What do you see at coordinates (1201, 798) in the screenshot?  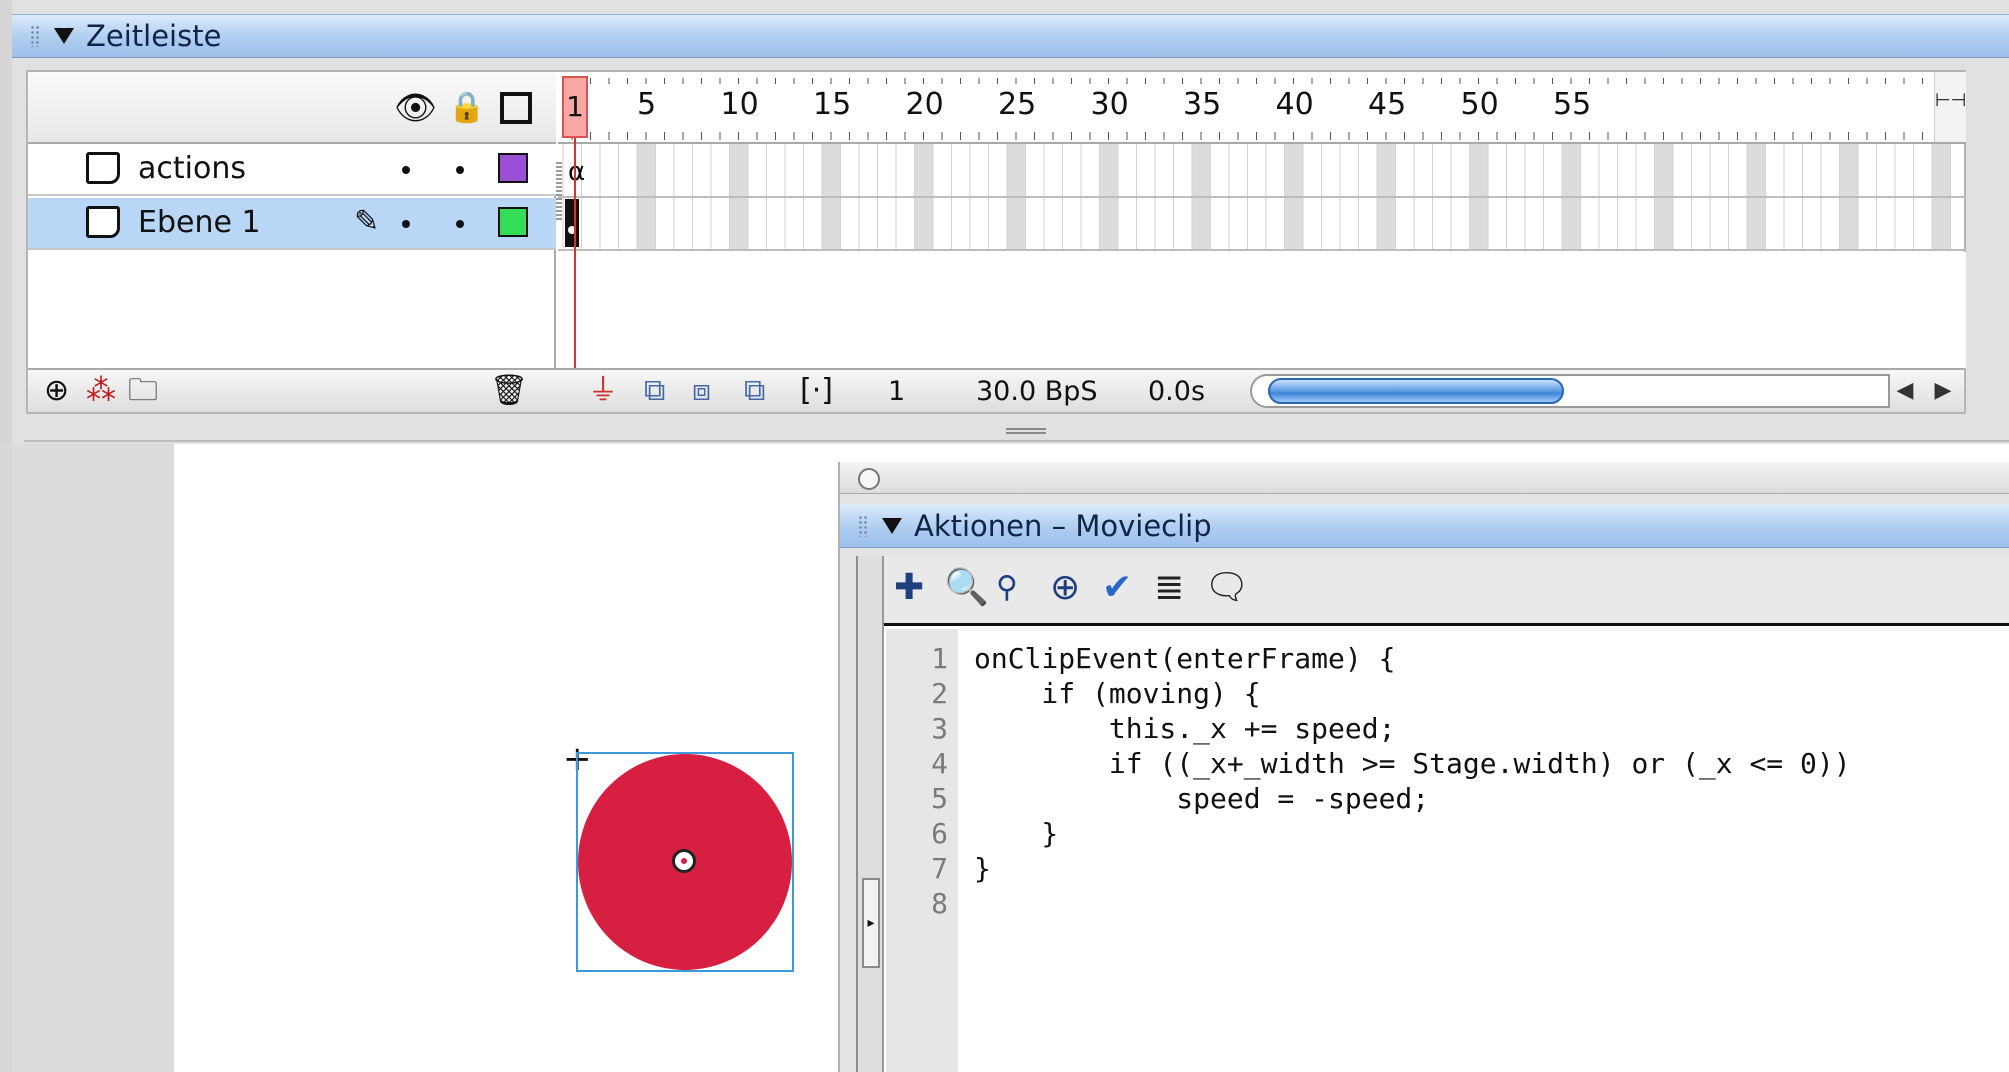 I see `code-line: speed = -speed;` at bounding box center [1201, 798].